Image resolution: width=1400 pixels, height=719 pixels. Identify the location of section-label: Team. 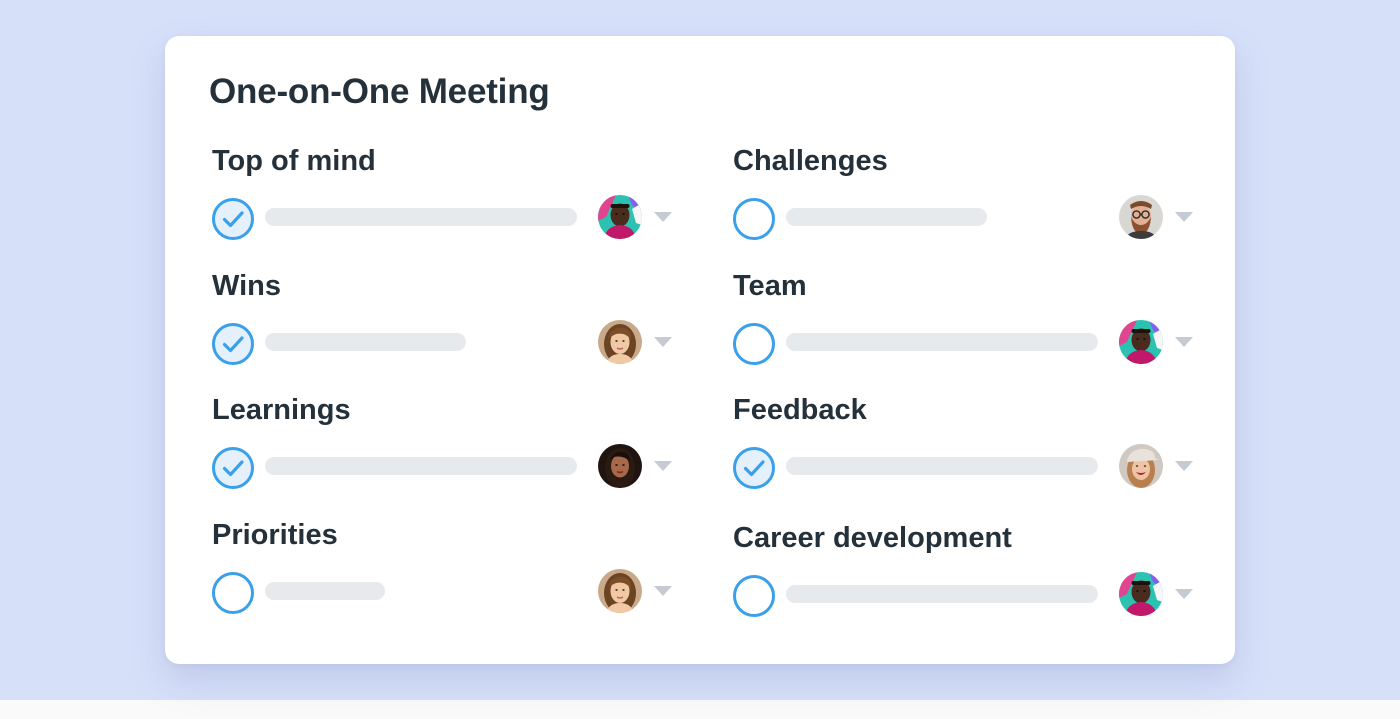
(770, 286).